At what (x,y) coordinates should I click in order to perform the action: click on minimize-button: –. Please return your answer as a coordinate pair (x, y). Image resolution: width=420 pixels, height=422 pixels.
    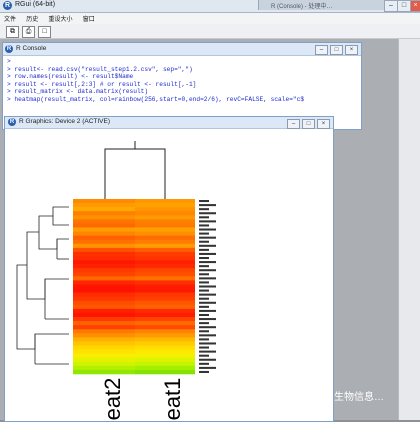
    Looking at the image, I should click on (391, 6).